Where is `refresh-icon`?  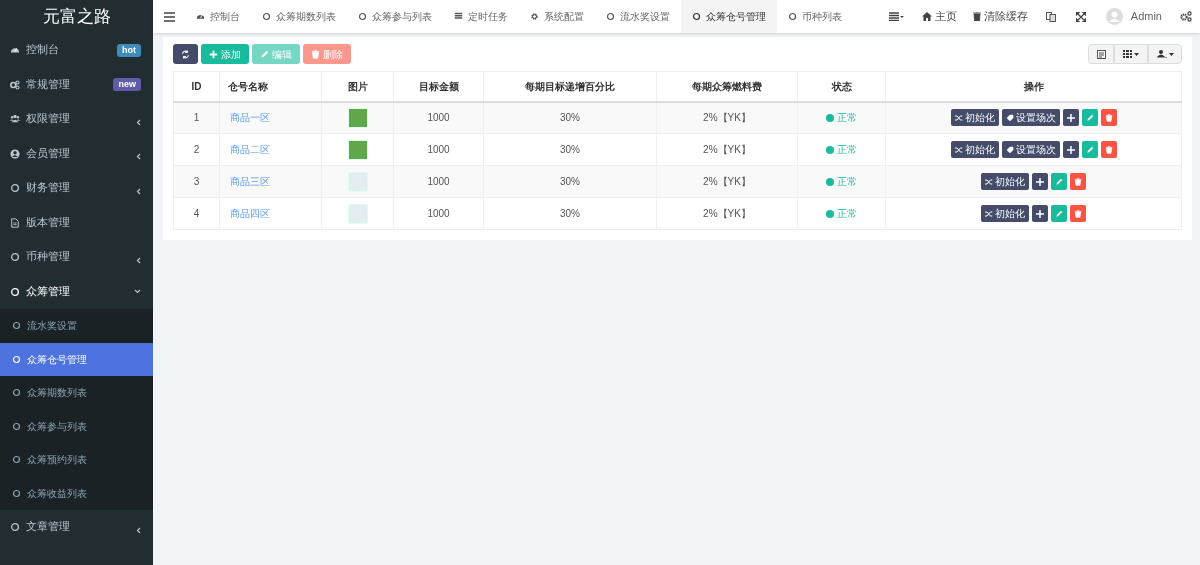
refresh-icon is located at coordinates (185, 54).